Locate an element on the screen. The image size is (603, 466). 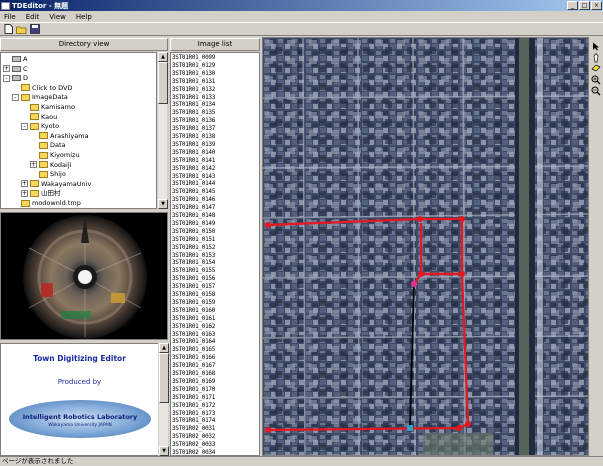
image-list-item: 3ST01R01_0129 is located at coordinates (193, 66).